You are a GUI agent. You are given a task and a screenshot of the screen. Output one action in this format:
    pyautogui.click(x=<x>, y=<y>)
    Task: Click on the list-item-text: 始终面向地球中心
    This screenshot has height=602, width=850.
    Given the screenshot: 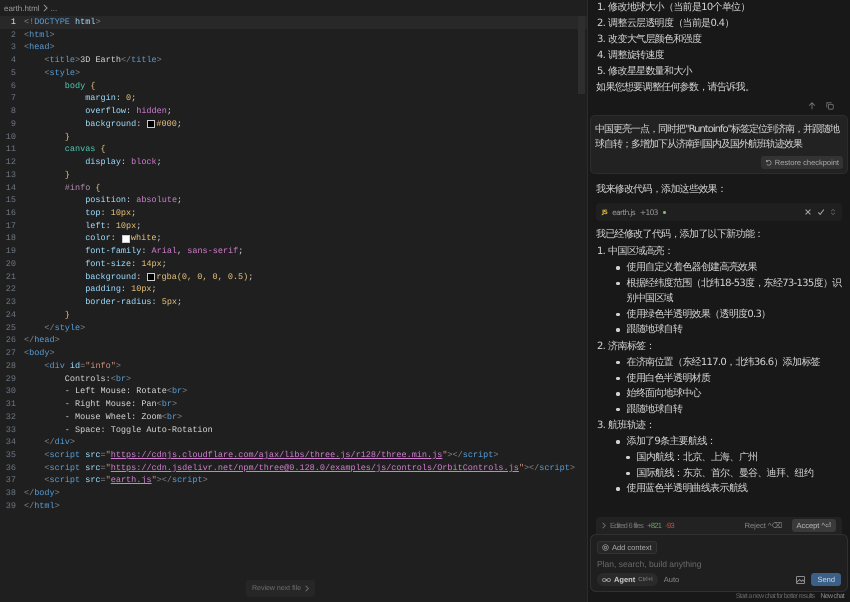 What is the action you would take?
    pyautogui.click(x=664, y=394)
    